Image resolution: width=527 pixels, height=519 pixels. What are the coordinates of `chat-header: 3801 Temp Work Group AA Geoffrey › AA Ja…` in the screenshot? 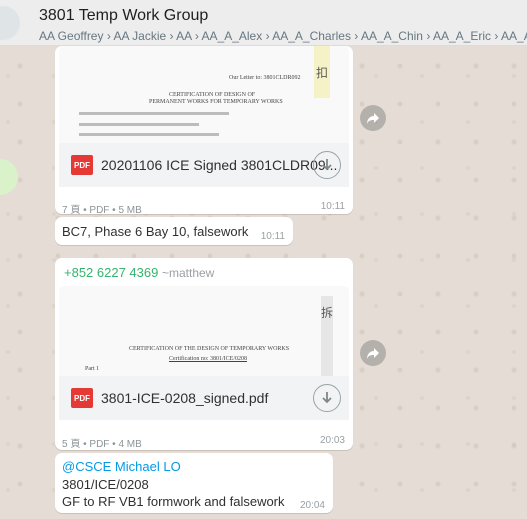 It's located at (263, 23).